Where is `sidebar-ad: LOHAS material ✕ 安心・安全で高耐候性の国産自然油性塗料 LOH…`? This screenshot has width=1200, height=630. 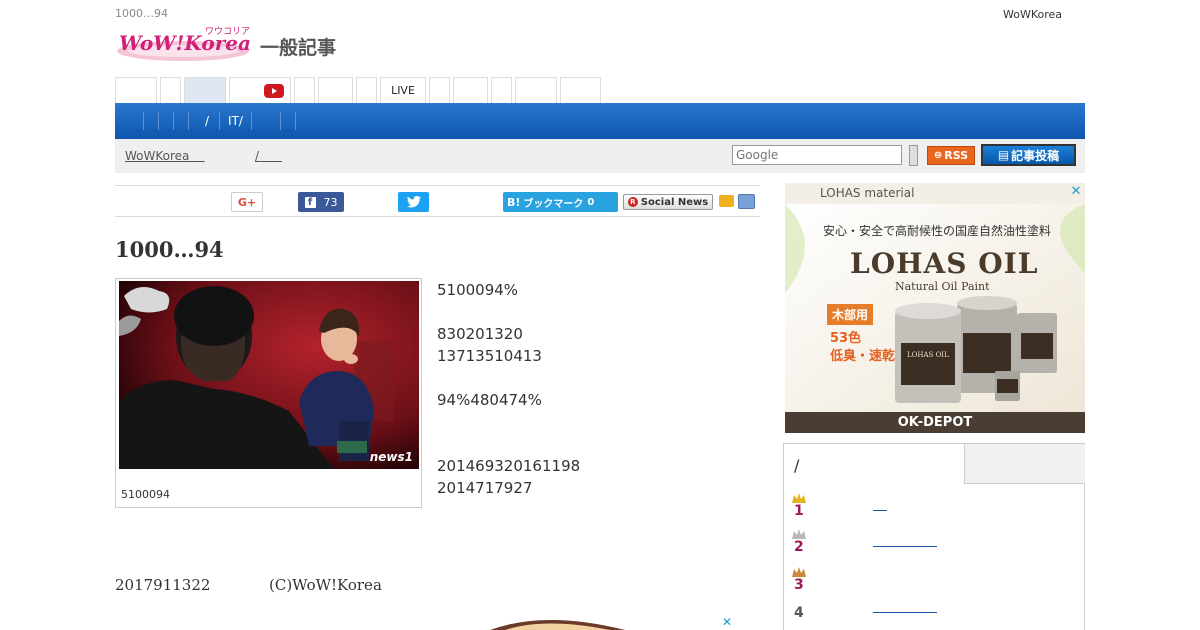 sidebar-ad: LOHAS material ✕ 安心・安全で高耐候性の国産自然油性塗料 LOH… is located at coordinates (935, 308).